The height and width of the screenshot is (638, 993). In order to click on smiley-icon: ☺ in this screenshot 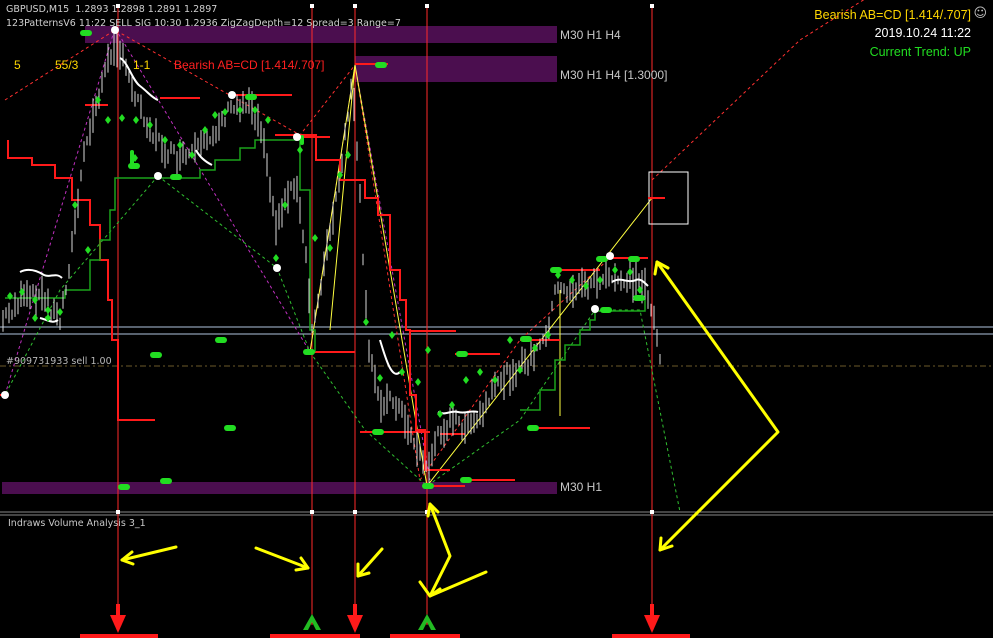, I will do `click(980, 13)`.